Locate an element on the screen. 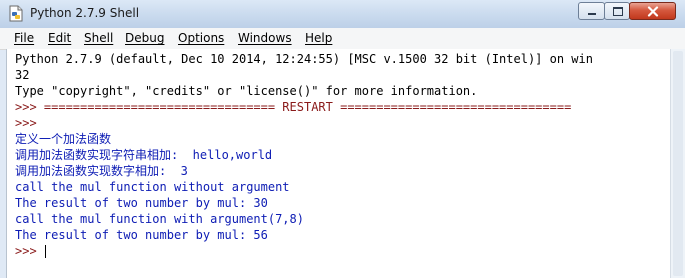 This screenshot has height=278, width=685. menu-edit: Edit is located at coordinates (59, 38).